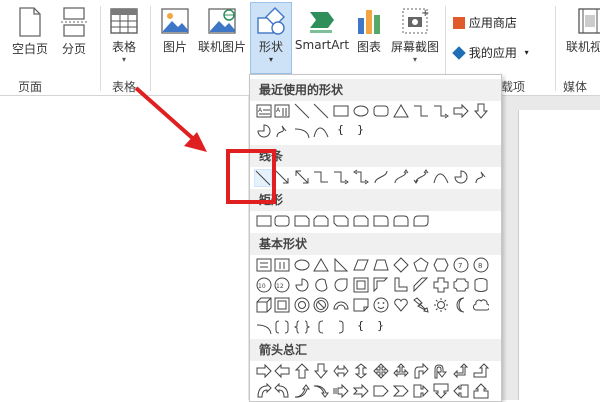 This screenshot has width=600, height=402. I want to click on double-brace-shape, so click(302, 327).